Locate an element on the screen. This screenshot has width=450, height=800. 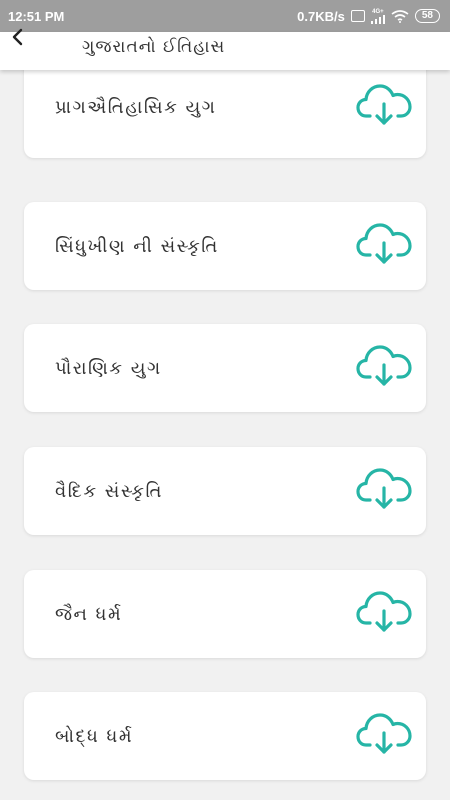
volte-icon is located at coordinates (357, 16).